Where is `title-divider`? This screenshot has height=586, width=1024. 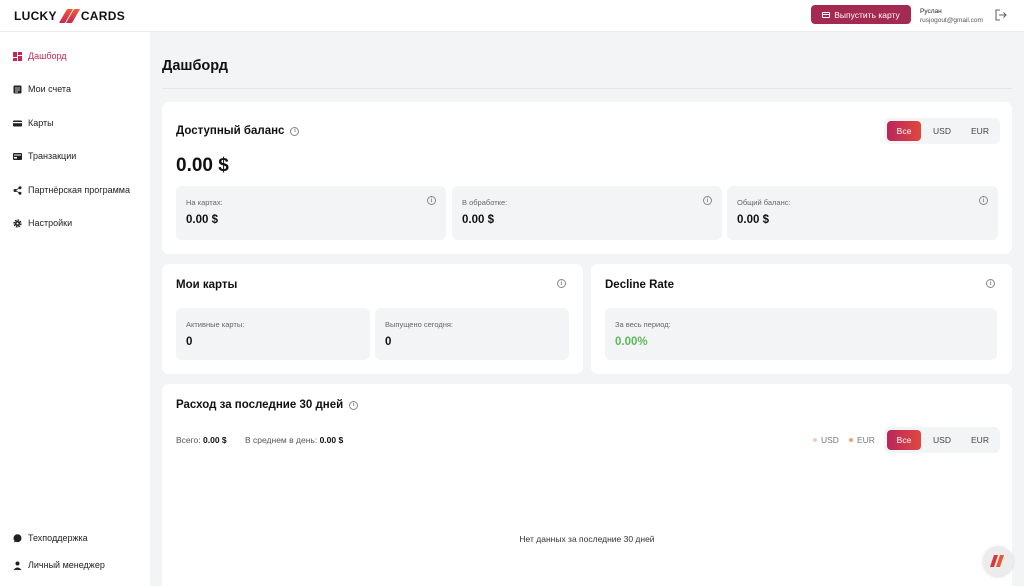 title-divider is located at coordinates (587, 88).